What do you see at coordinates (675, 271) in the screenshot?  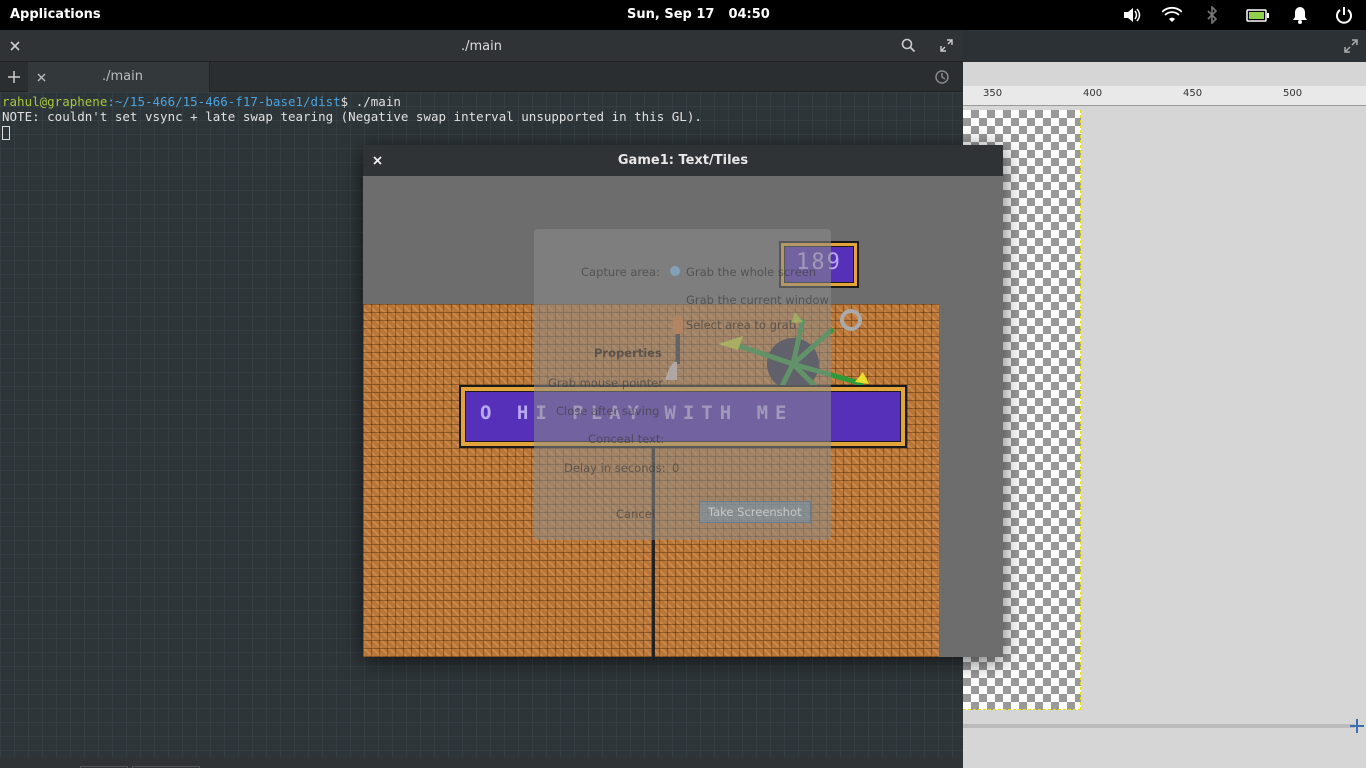 I see `radio-selected` at bounding box center [675, 271].